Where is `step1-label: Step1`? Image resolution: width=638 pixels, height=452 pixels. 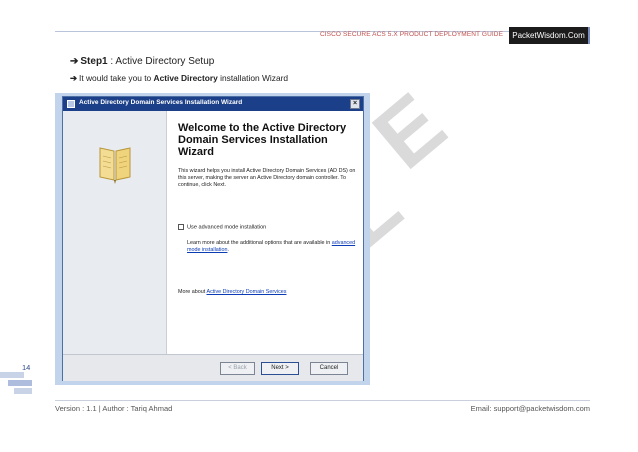
step1-label: Step1 is located at coordinates (94, 61).